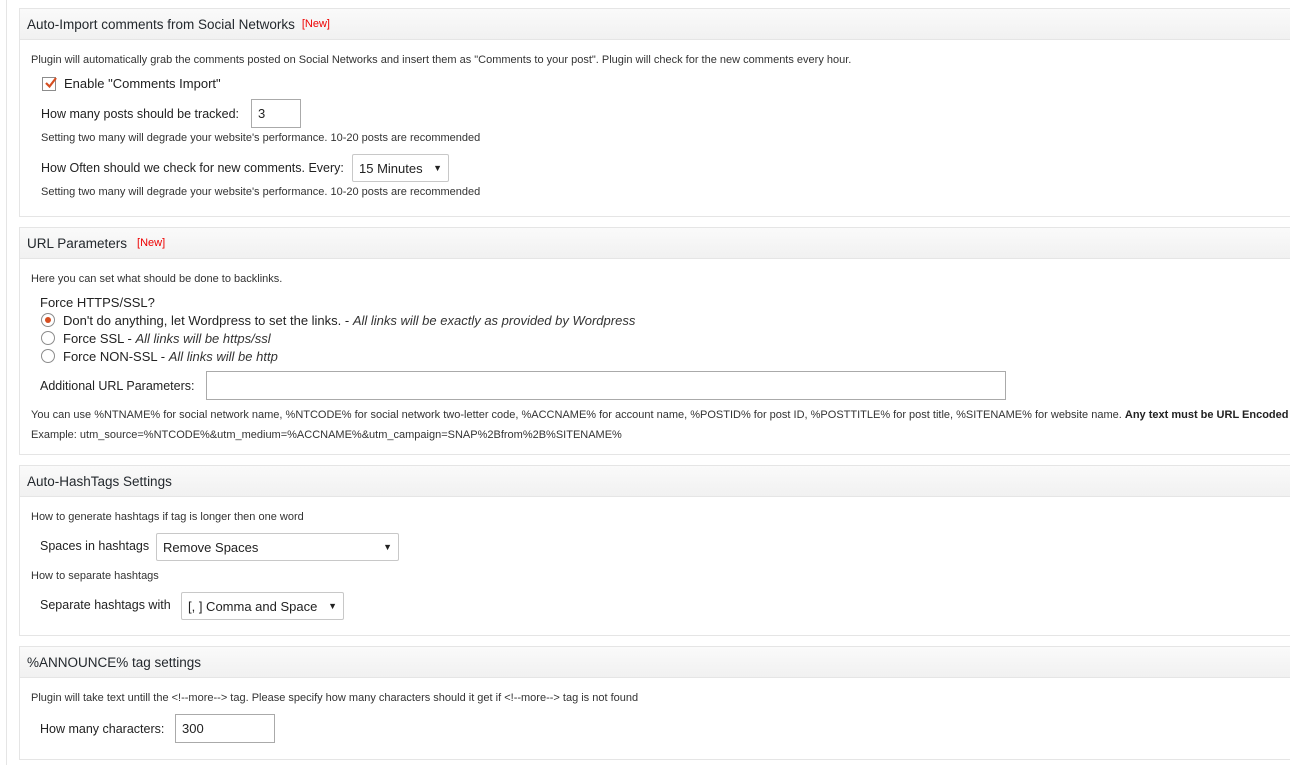 The image size is (1290, 765). I want to click on spaces-value: Remove Spaces, so click(211, 547).